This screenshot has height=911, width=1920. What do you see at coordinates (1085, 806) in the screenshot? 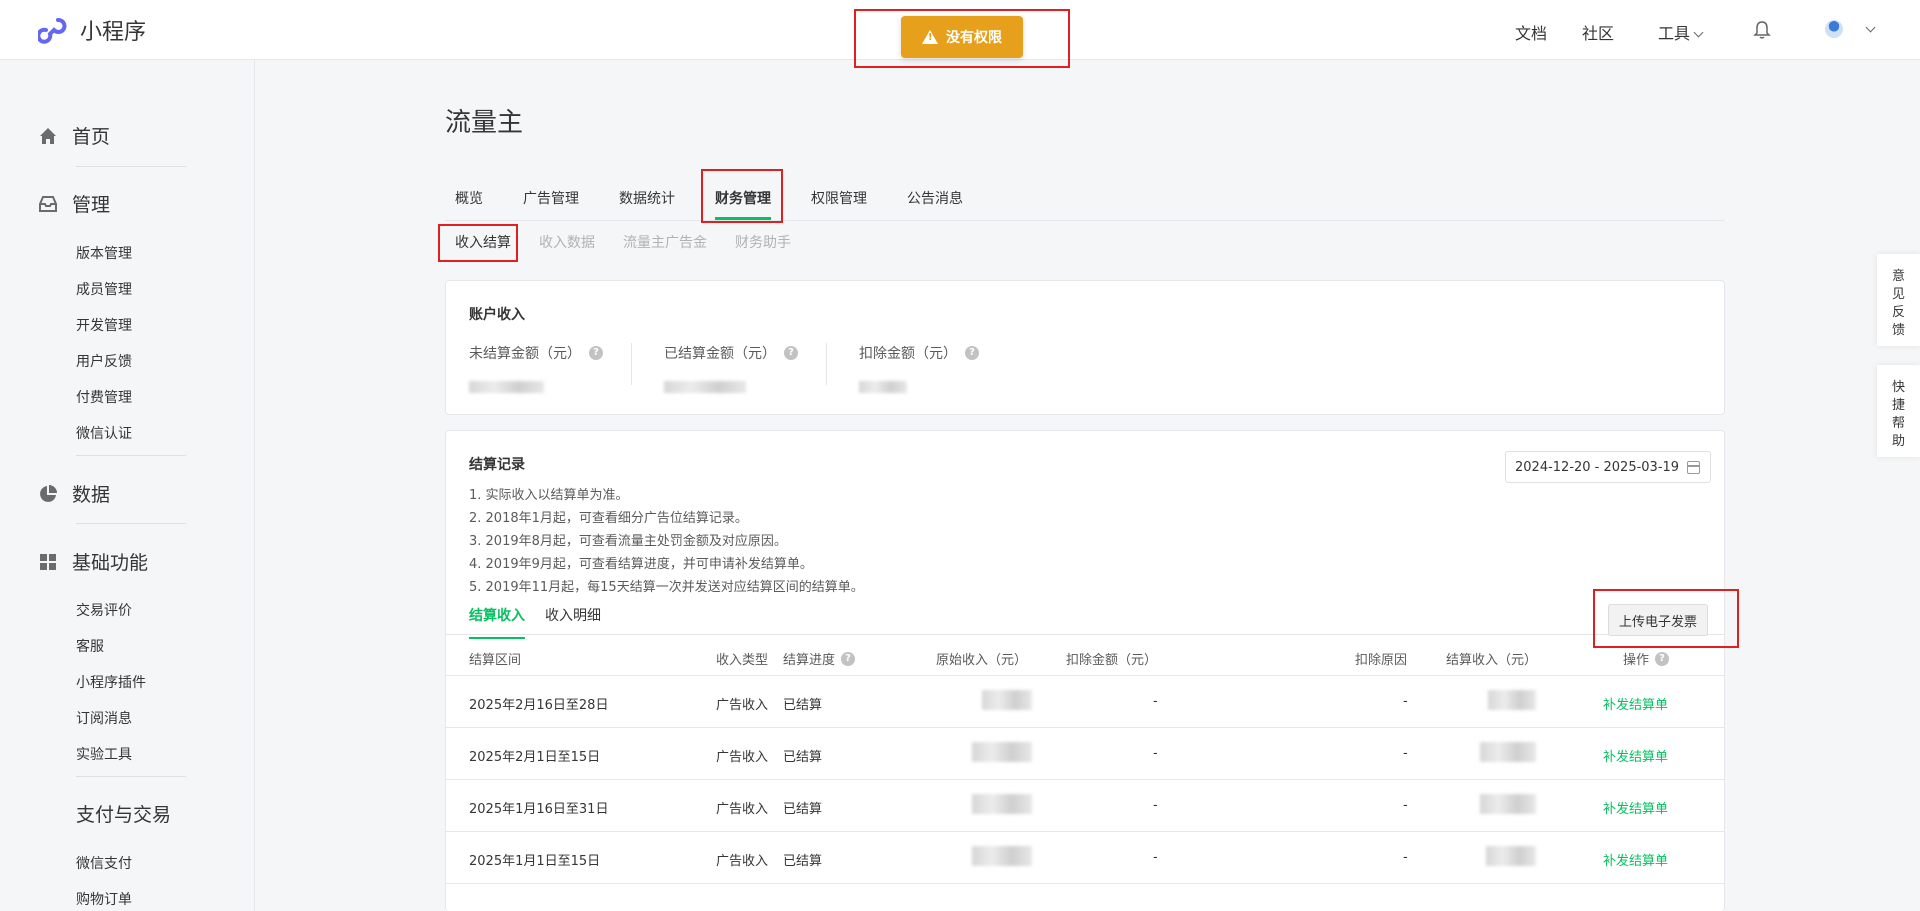
I see `table-row: 2025年1月16日至31日 广告收入 已结算 - - 补发结算单` at bounding box center [1085, 806].